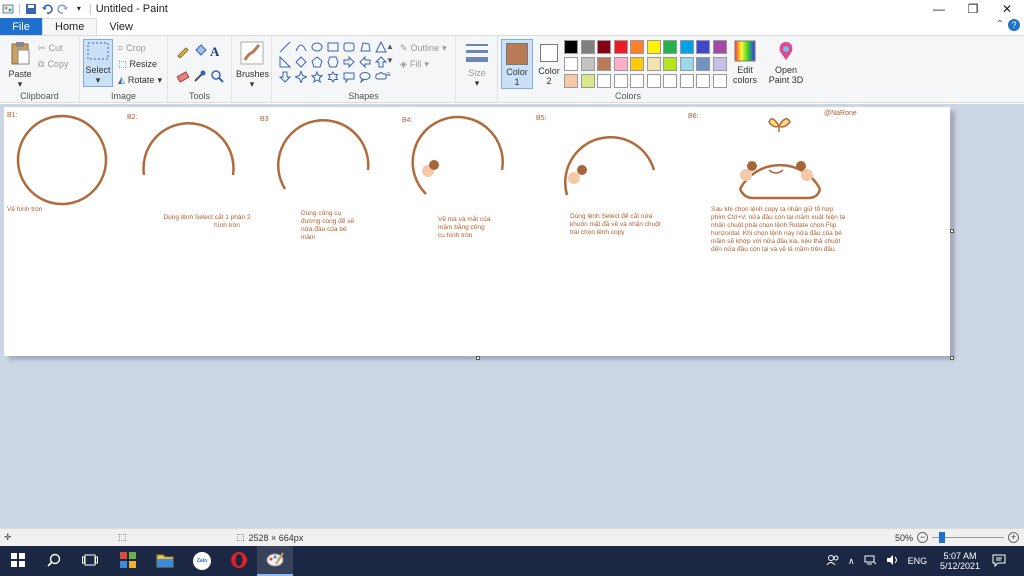 This screenshot has height=576, width=1024. I want to click on brushes-button: Brushes ▾, so click(252, 65).